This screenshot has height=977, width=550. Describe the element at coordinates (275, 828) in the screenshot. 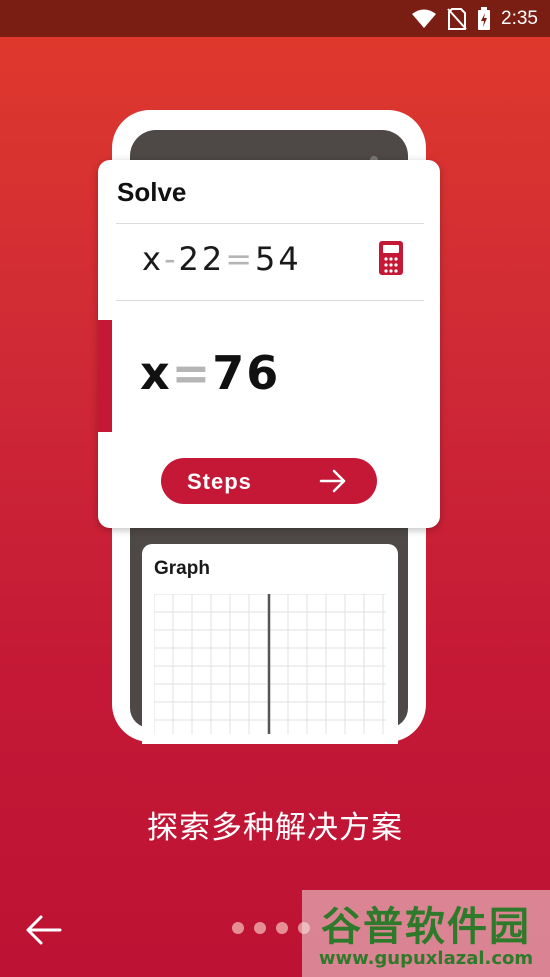

I see `onboarding-caption: 探索多种解决方案` at that location.